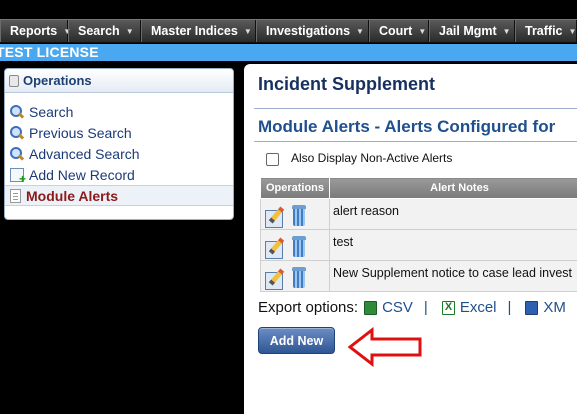 This screenshot has width=577, height=414. What do you see at coordinates (17, 175) in the screenshot?
I see `add-record-icon` at bounding box center [17, 175].